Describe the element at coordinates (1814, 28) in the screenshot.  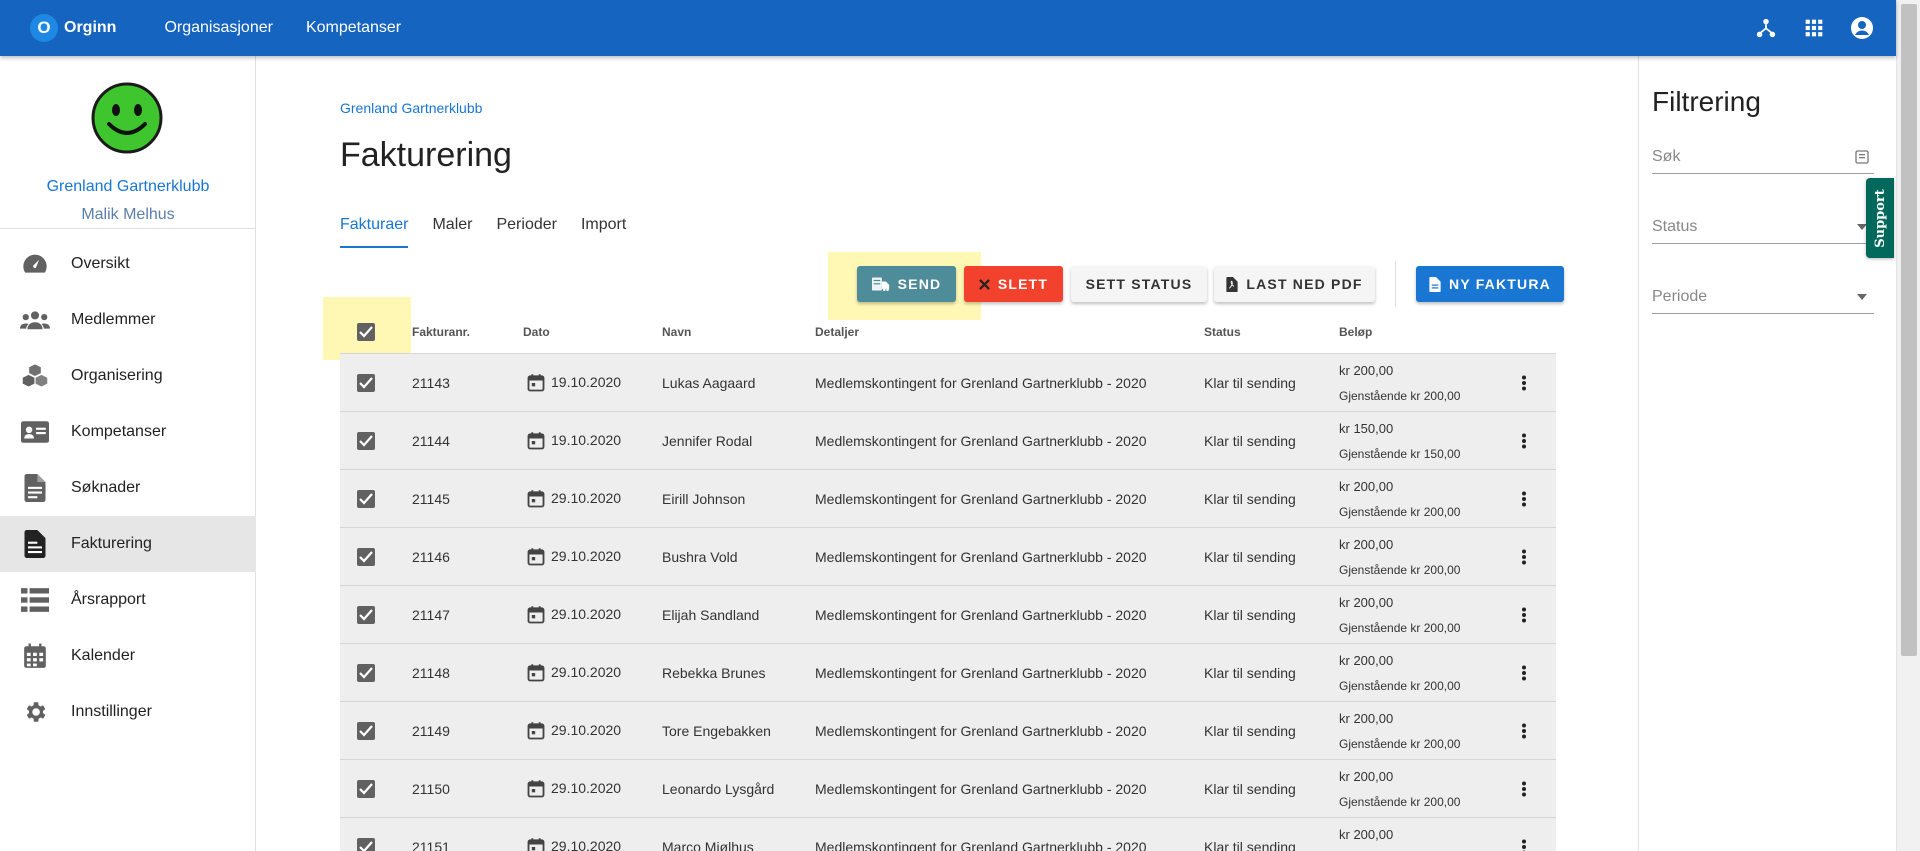
I see `apps-grid-icon` at that location.